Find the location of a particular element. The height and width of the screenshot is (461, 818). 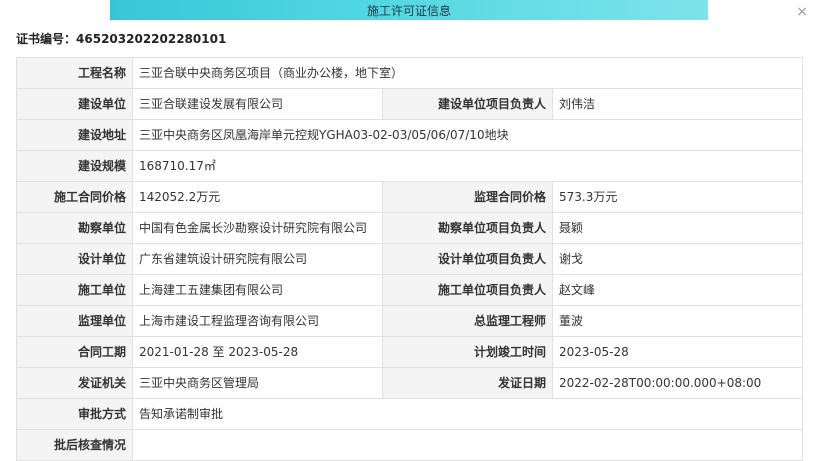

field-value: 2023-05-28 is located at coordinates (677, 352).